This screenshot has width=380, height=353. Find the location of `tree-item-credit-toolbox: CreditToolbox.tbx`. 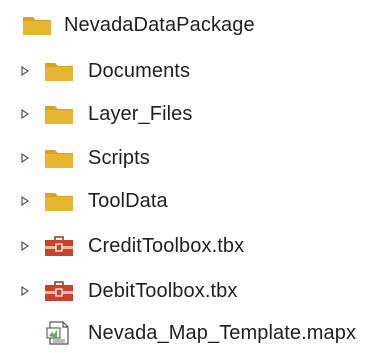

tree-item-credit-toolbox: CreditToolbox.tbx is located at coordinates (190, 246).